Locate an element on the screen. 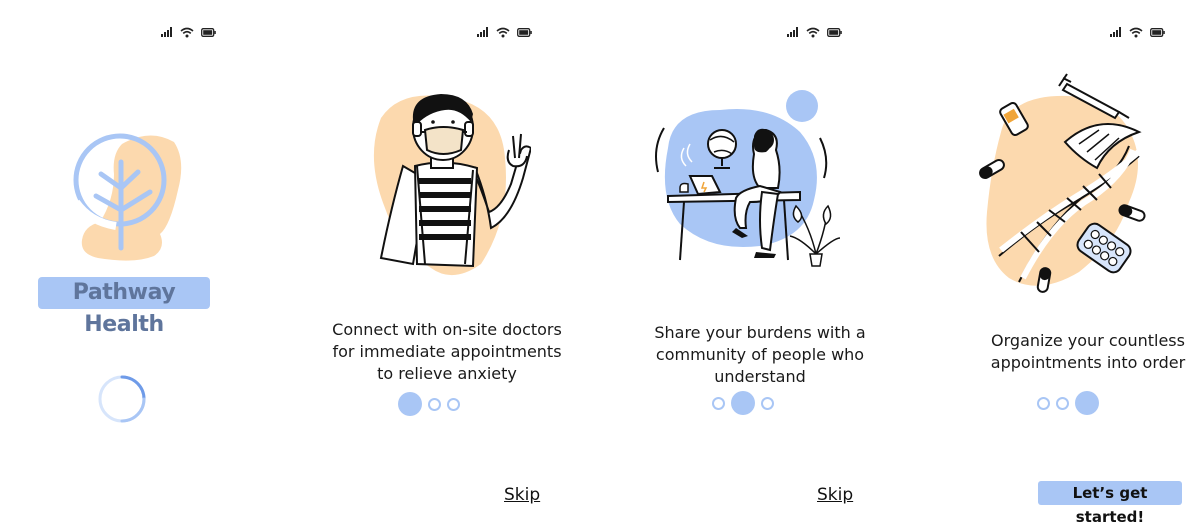 The image size is (1200, 528). caption-line: appointments into order is located at coordinates (1088, 362).